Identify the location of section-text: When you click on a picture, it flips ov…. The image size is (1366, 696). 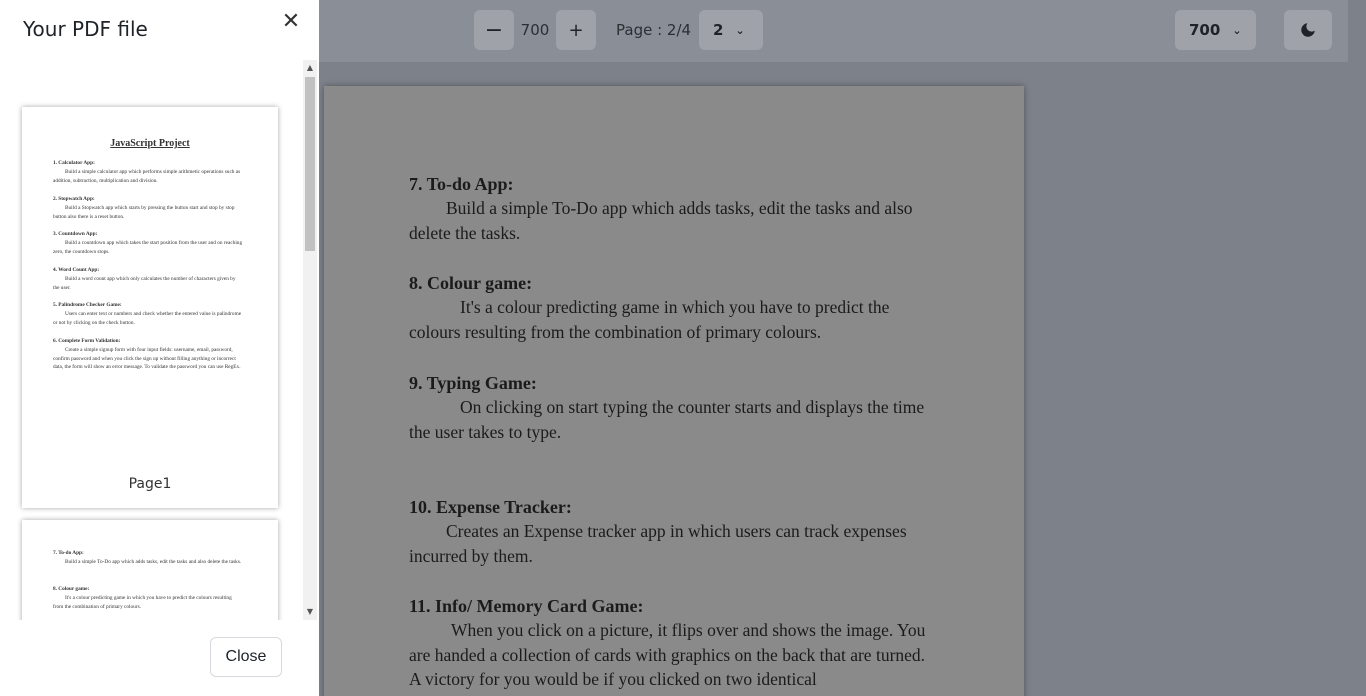
(667, 654).